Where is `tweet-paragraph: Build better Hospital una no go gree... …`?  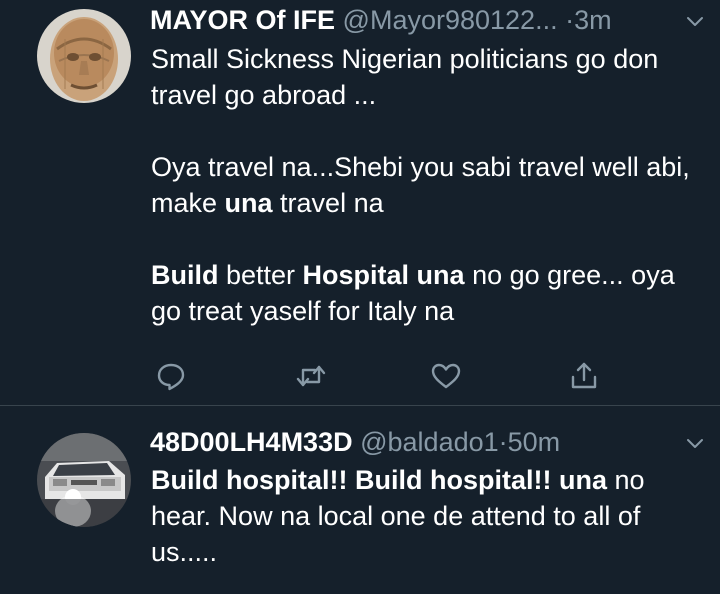 tweet-paragraph: Build better Hospital una no go gree... … is located at coordinates (413, 293).